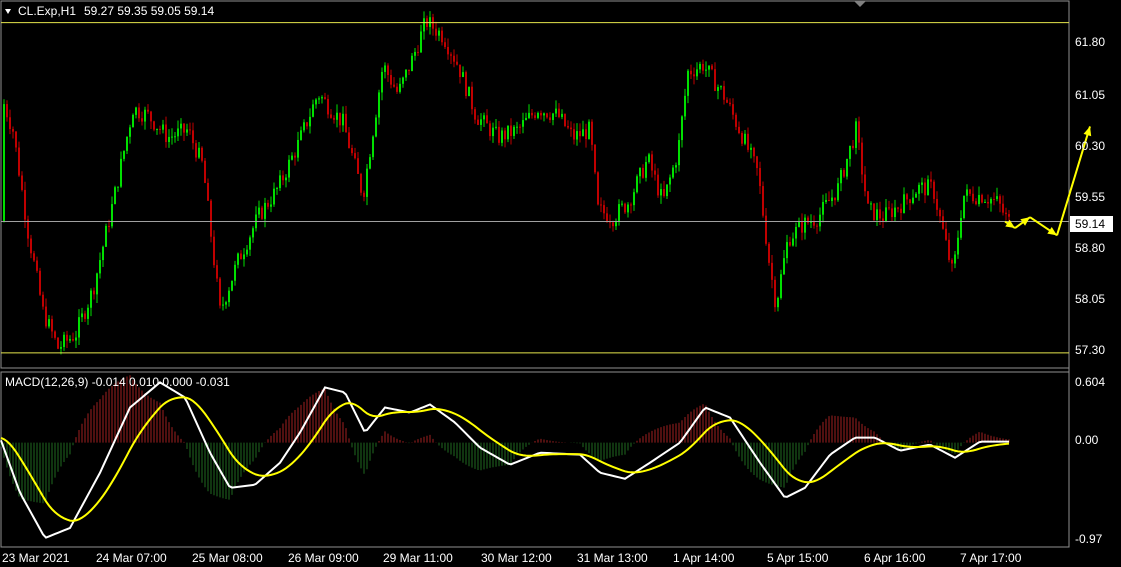 Image resolution: width=1121 pixels, height=567 pixels. I want to click on symbol-label: CL.Exp,H1, so click(47, 11).